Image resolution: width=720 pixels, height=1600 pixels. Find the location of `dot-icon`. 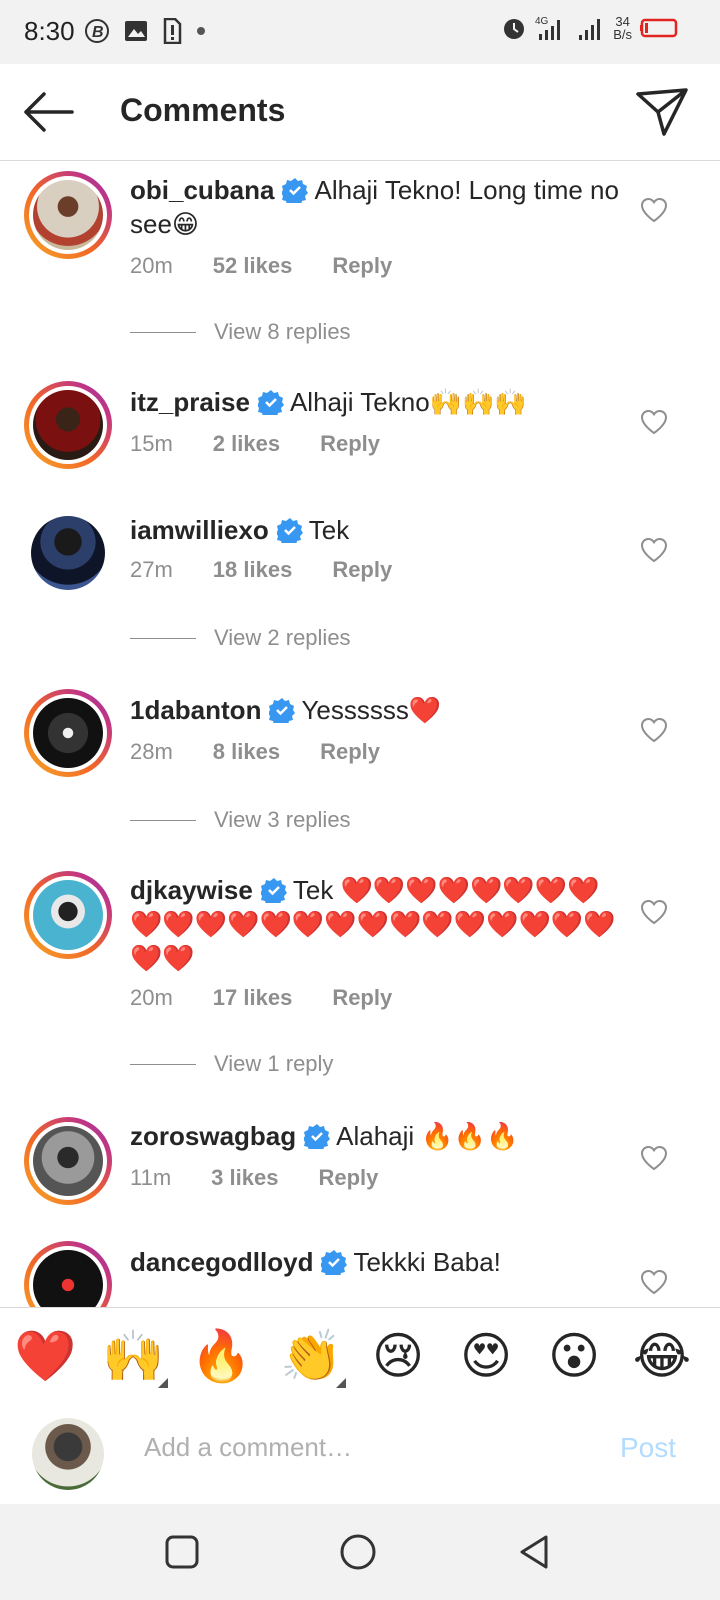

dot-icon is located at coordinates (201, 31).